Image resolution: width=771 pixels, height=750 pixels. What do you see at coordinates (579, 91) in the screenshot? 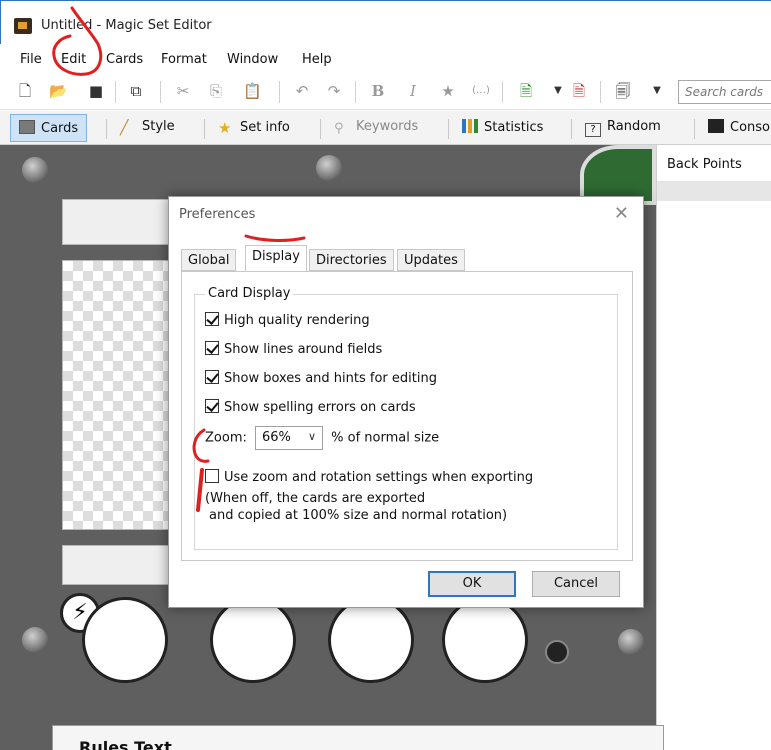
I see `remove-card-icon: 🗎` at bounding box center [579, 91].